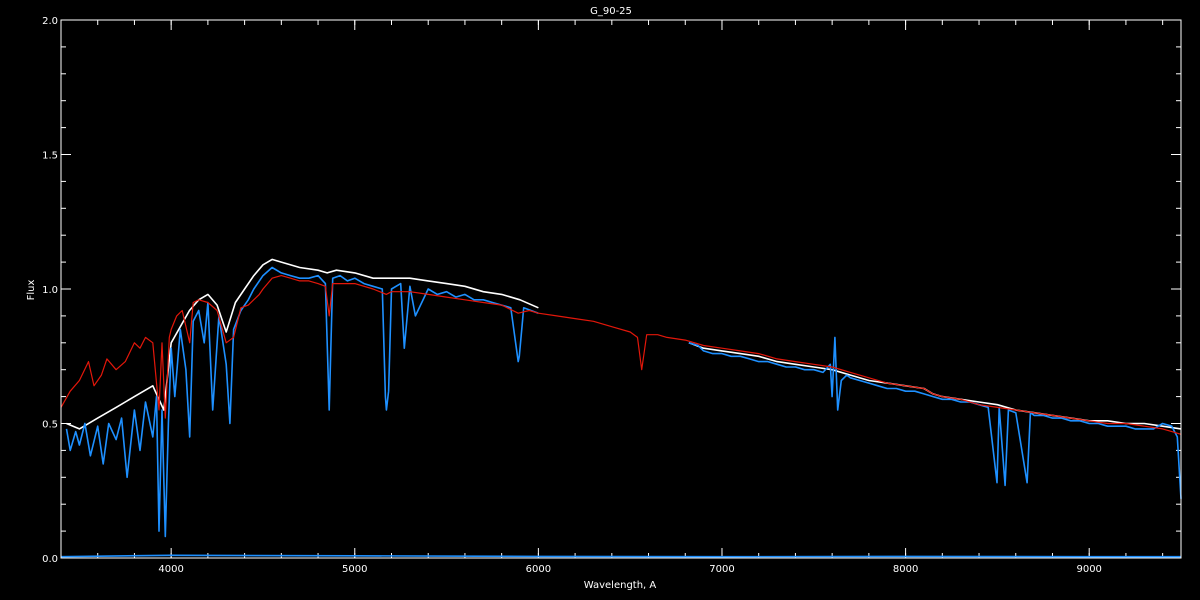  Describe the element at coordinates (354, 569) in the screenshot. I see `x-tick-label: 5000` at that location.